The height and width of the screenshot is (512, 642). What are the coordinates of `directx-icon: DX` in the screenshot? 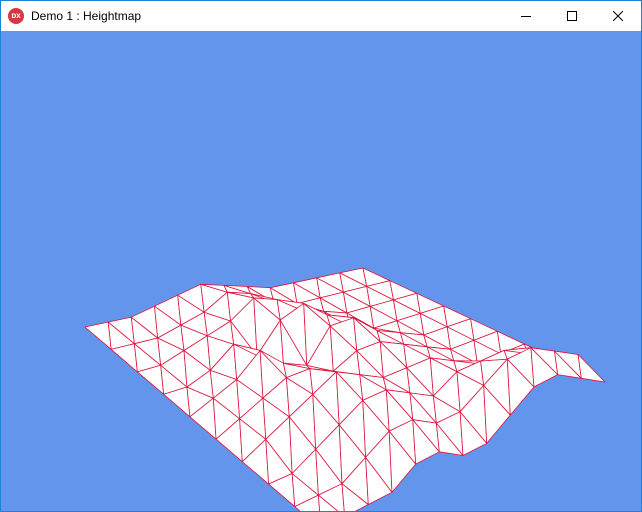 It's located at (16, 16).